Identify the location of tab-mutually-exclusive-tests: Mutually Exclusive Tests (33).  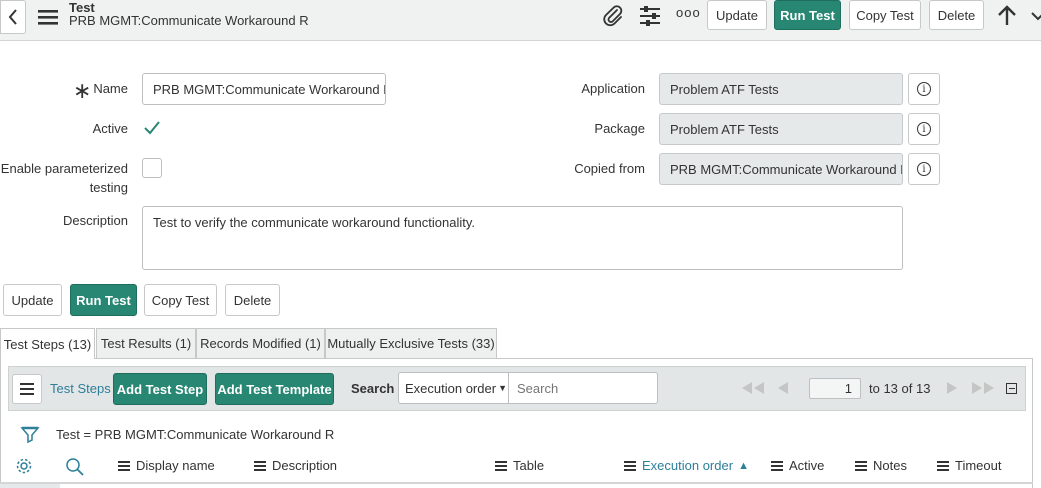
(411, 343).